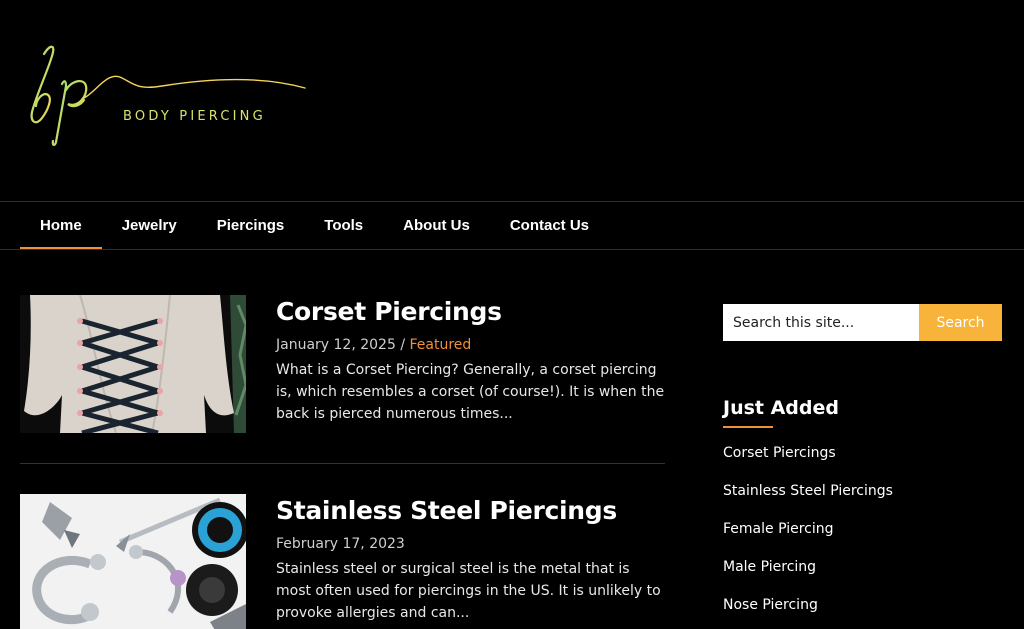 The image size is (1024, 629). I want to click on post-date: January 12, 2025, so click(336, 345).